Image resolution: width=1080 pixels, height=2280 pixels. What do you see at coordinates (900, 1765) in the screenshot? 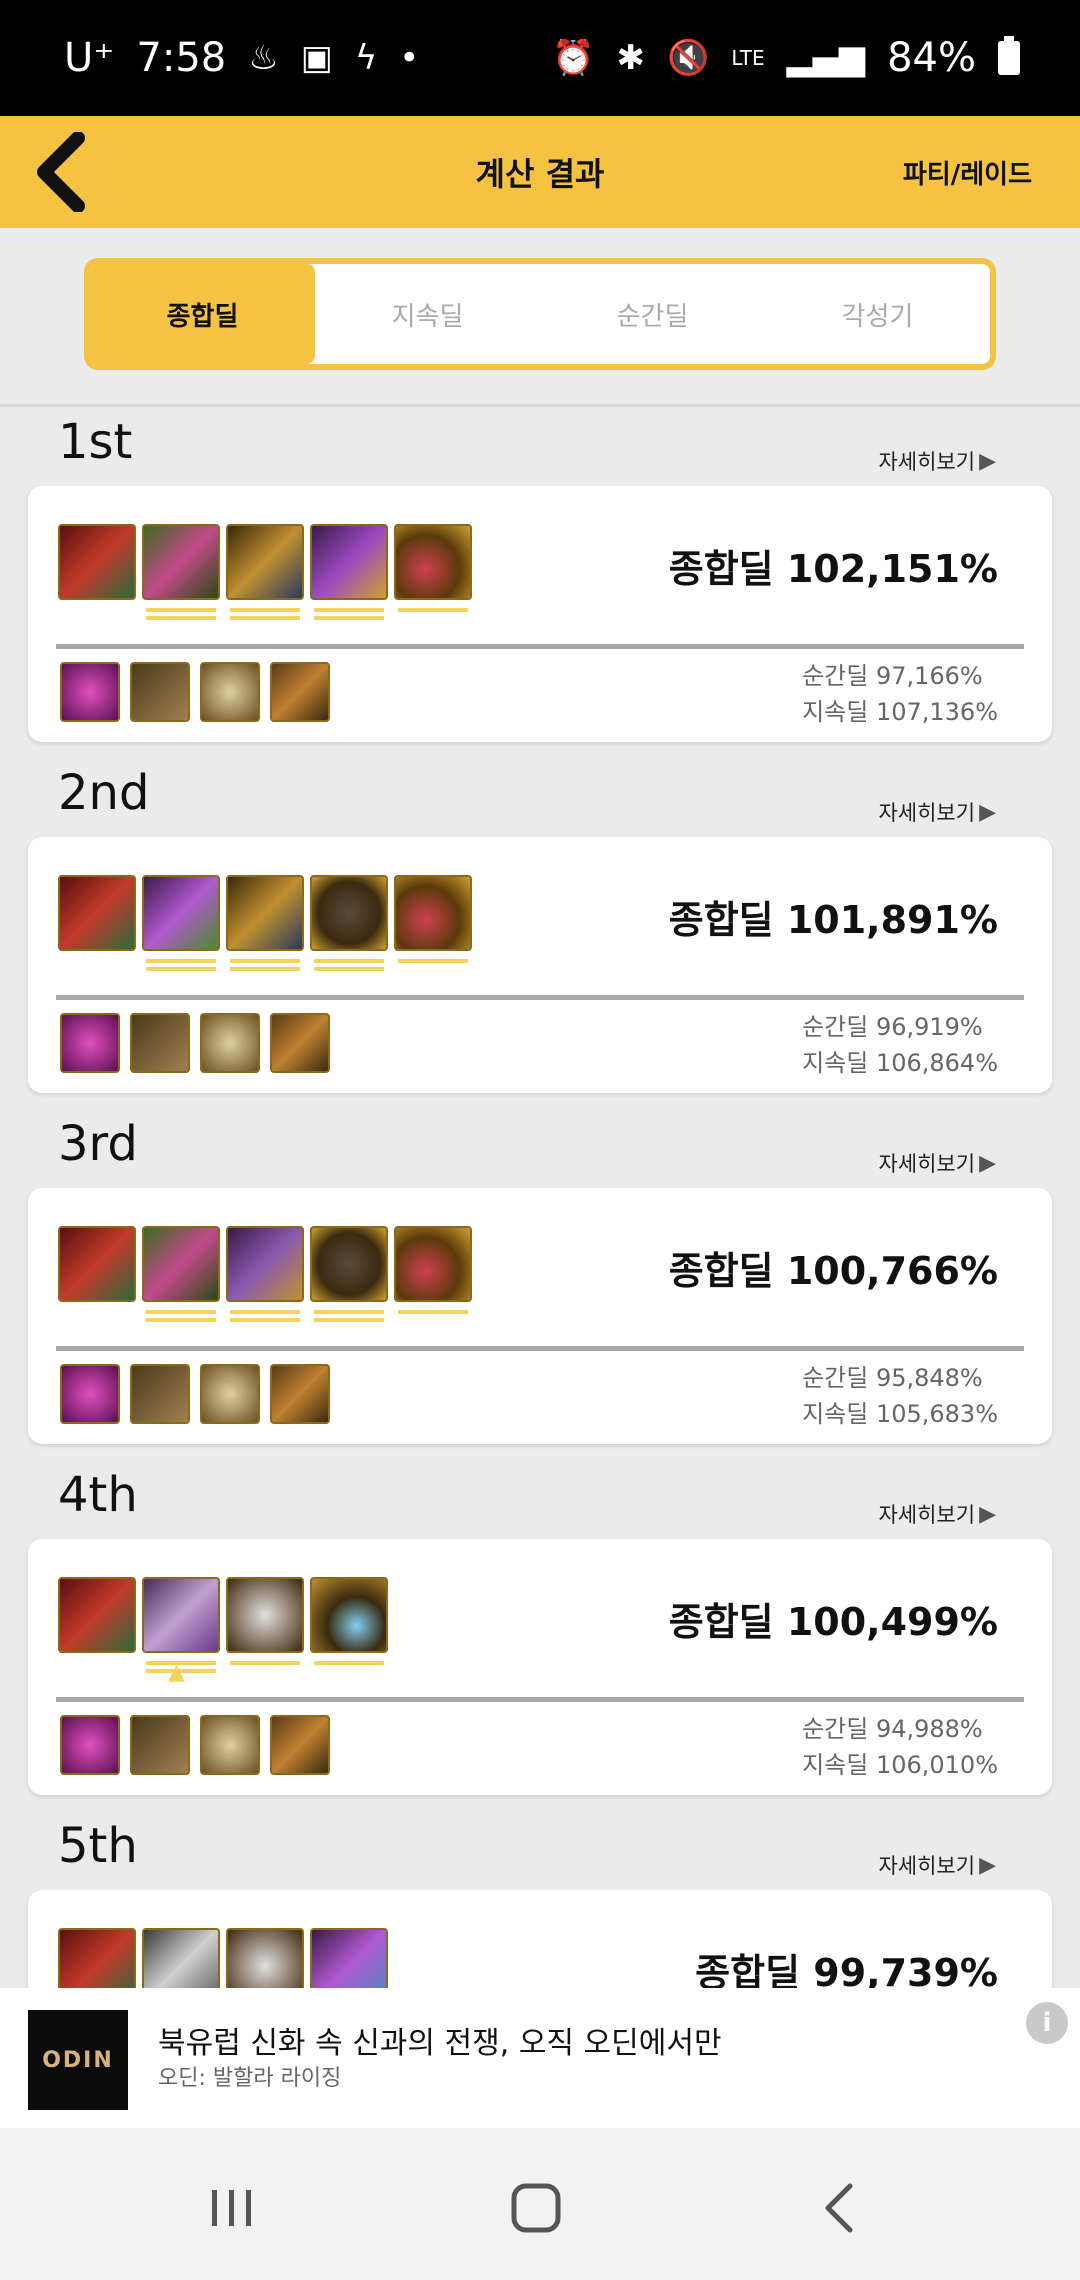
I see `sustain-damage: 지속딜 106,010%` at bounding box center [900, 1765].